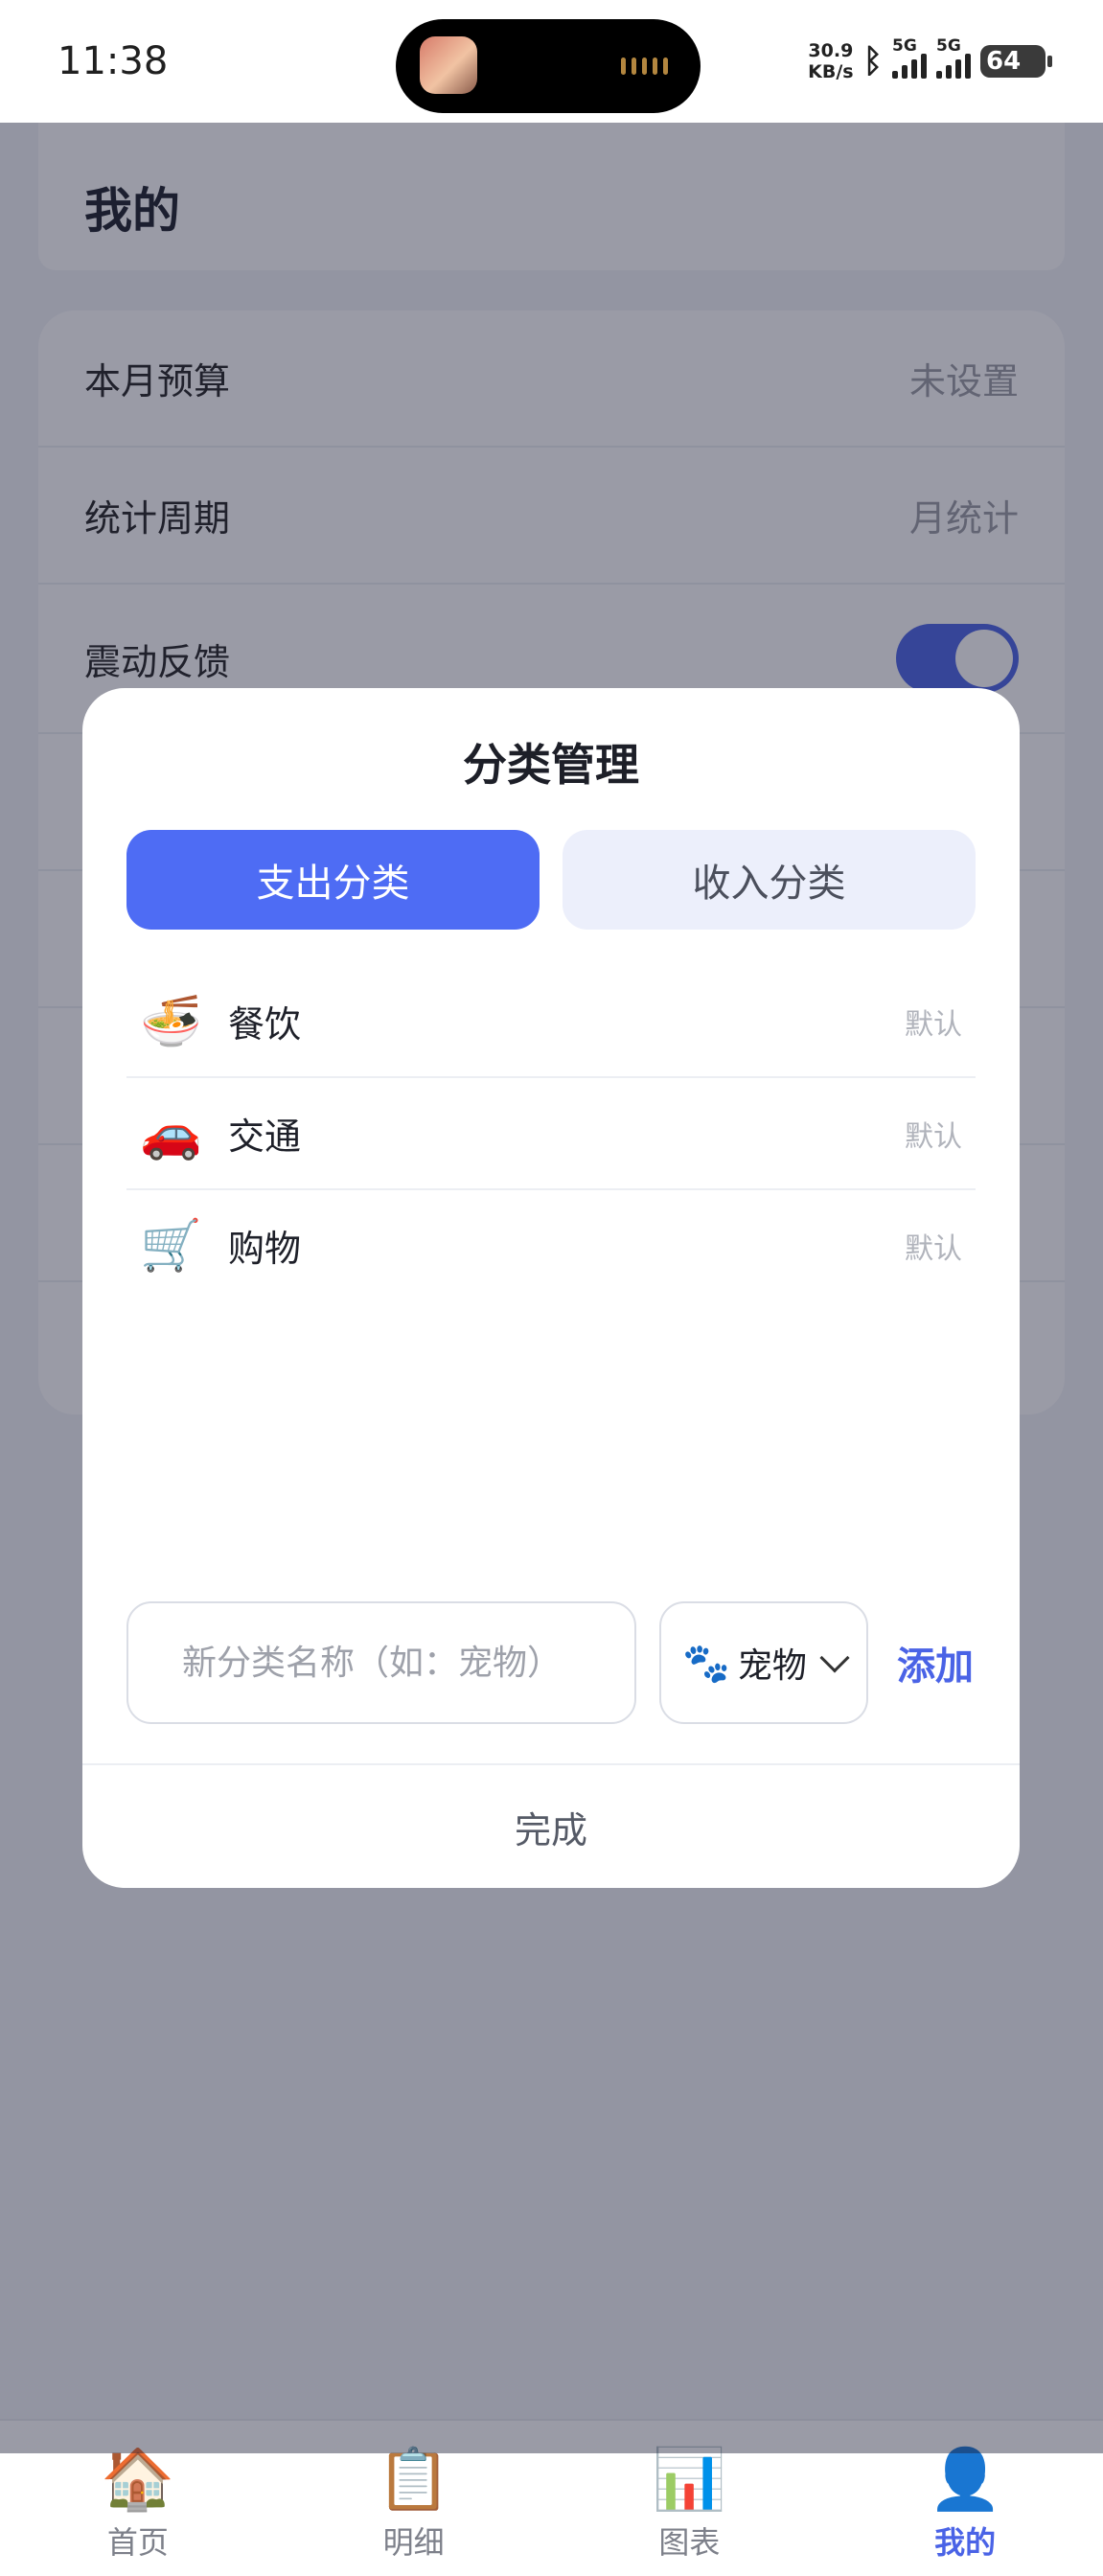  I want to click on battery-icon: 64, so click(1016, 62).